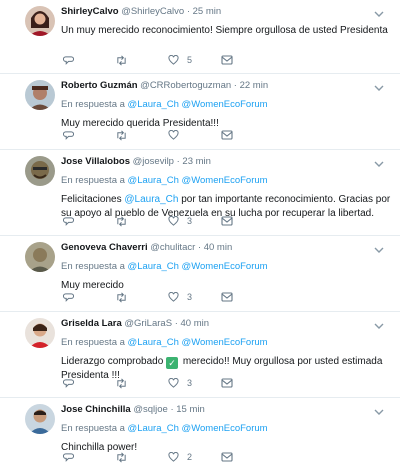  I want to click on author-handle: @CRRobertoguzman, so click(185, 85).